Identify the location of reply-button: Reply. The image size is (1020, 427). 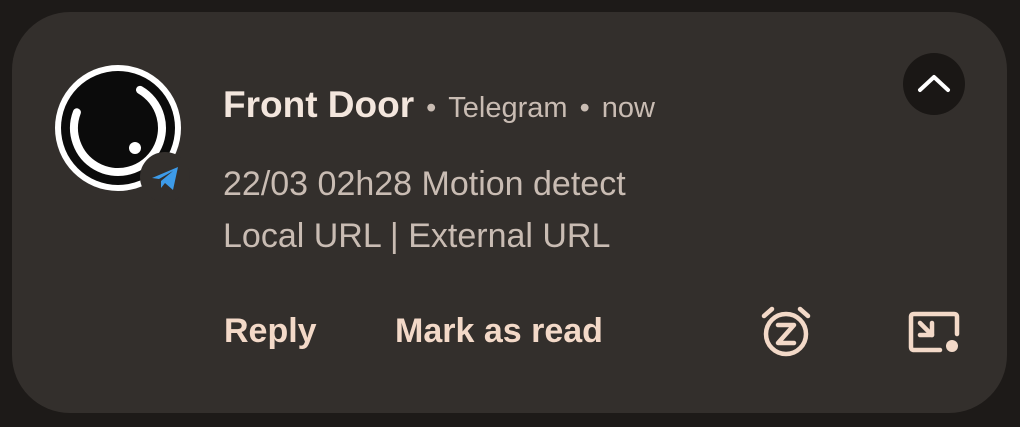
(270, 331).